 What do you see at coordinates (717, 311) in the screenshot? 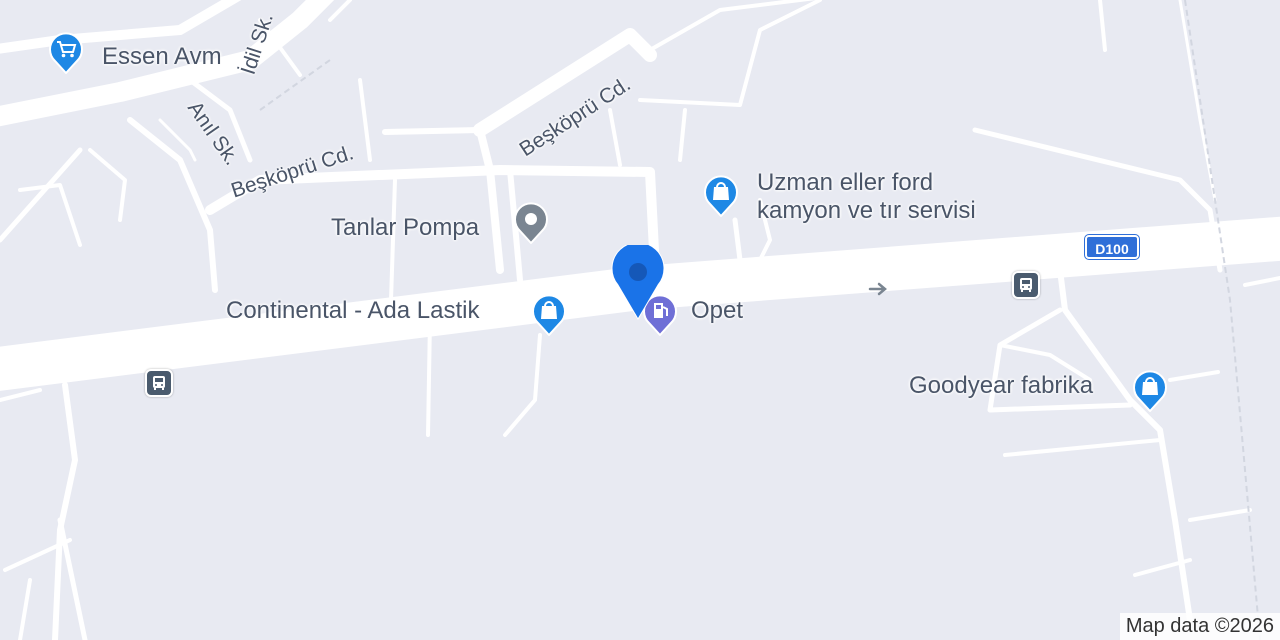
I see `poi-label-opet: Opet` at bounding box center [717, 311].